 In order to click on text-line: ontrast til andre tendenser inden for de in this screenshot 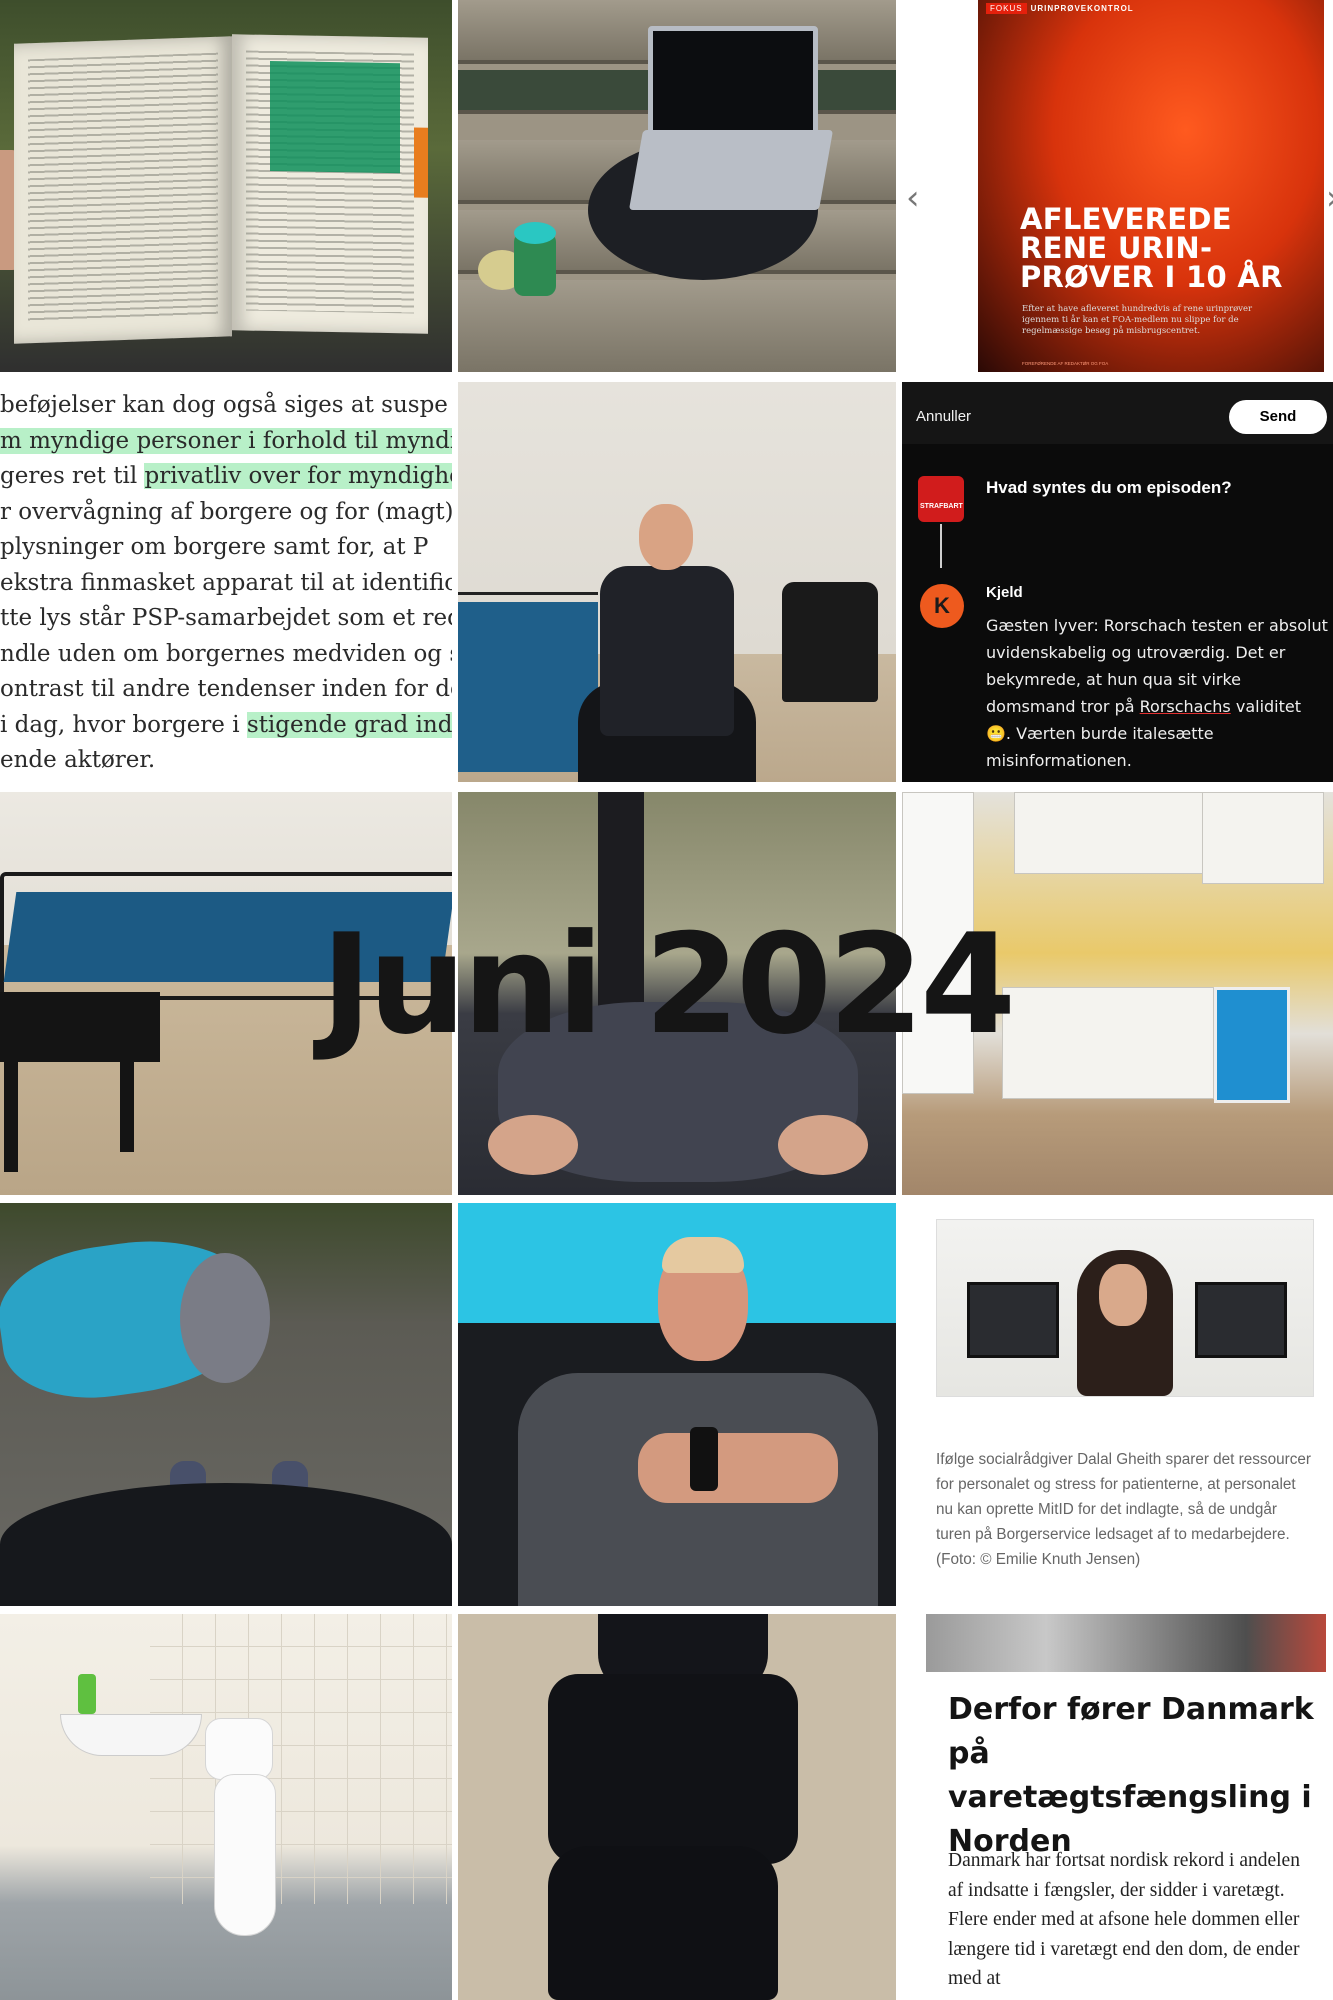, I will do `click(226, 689)`.